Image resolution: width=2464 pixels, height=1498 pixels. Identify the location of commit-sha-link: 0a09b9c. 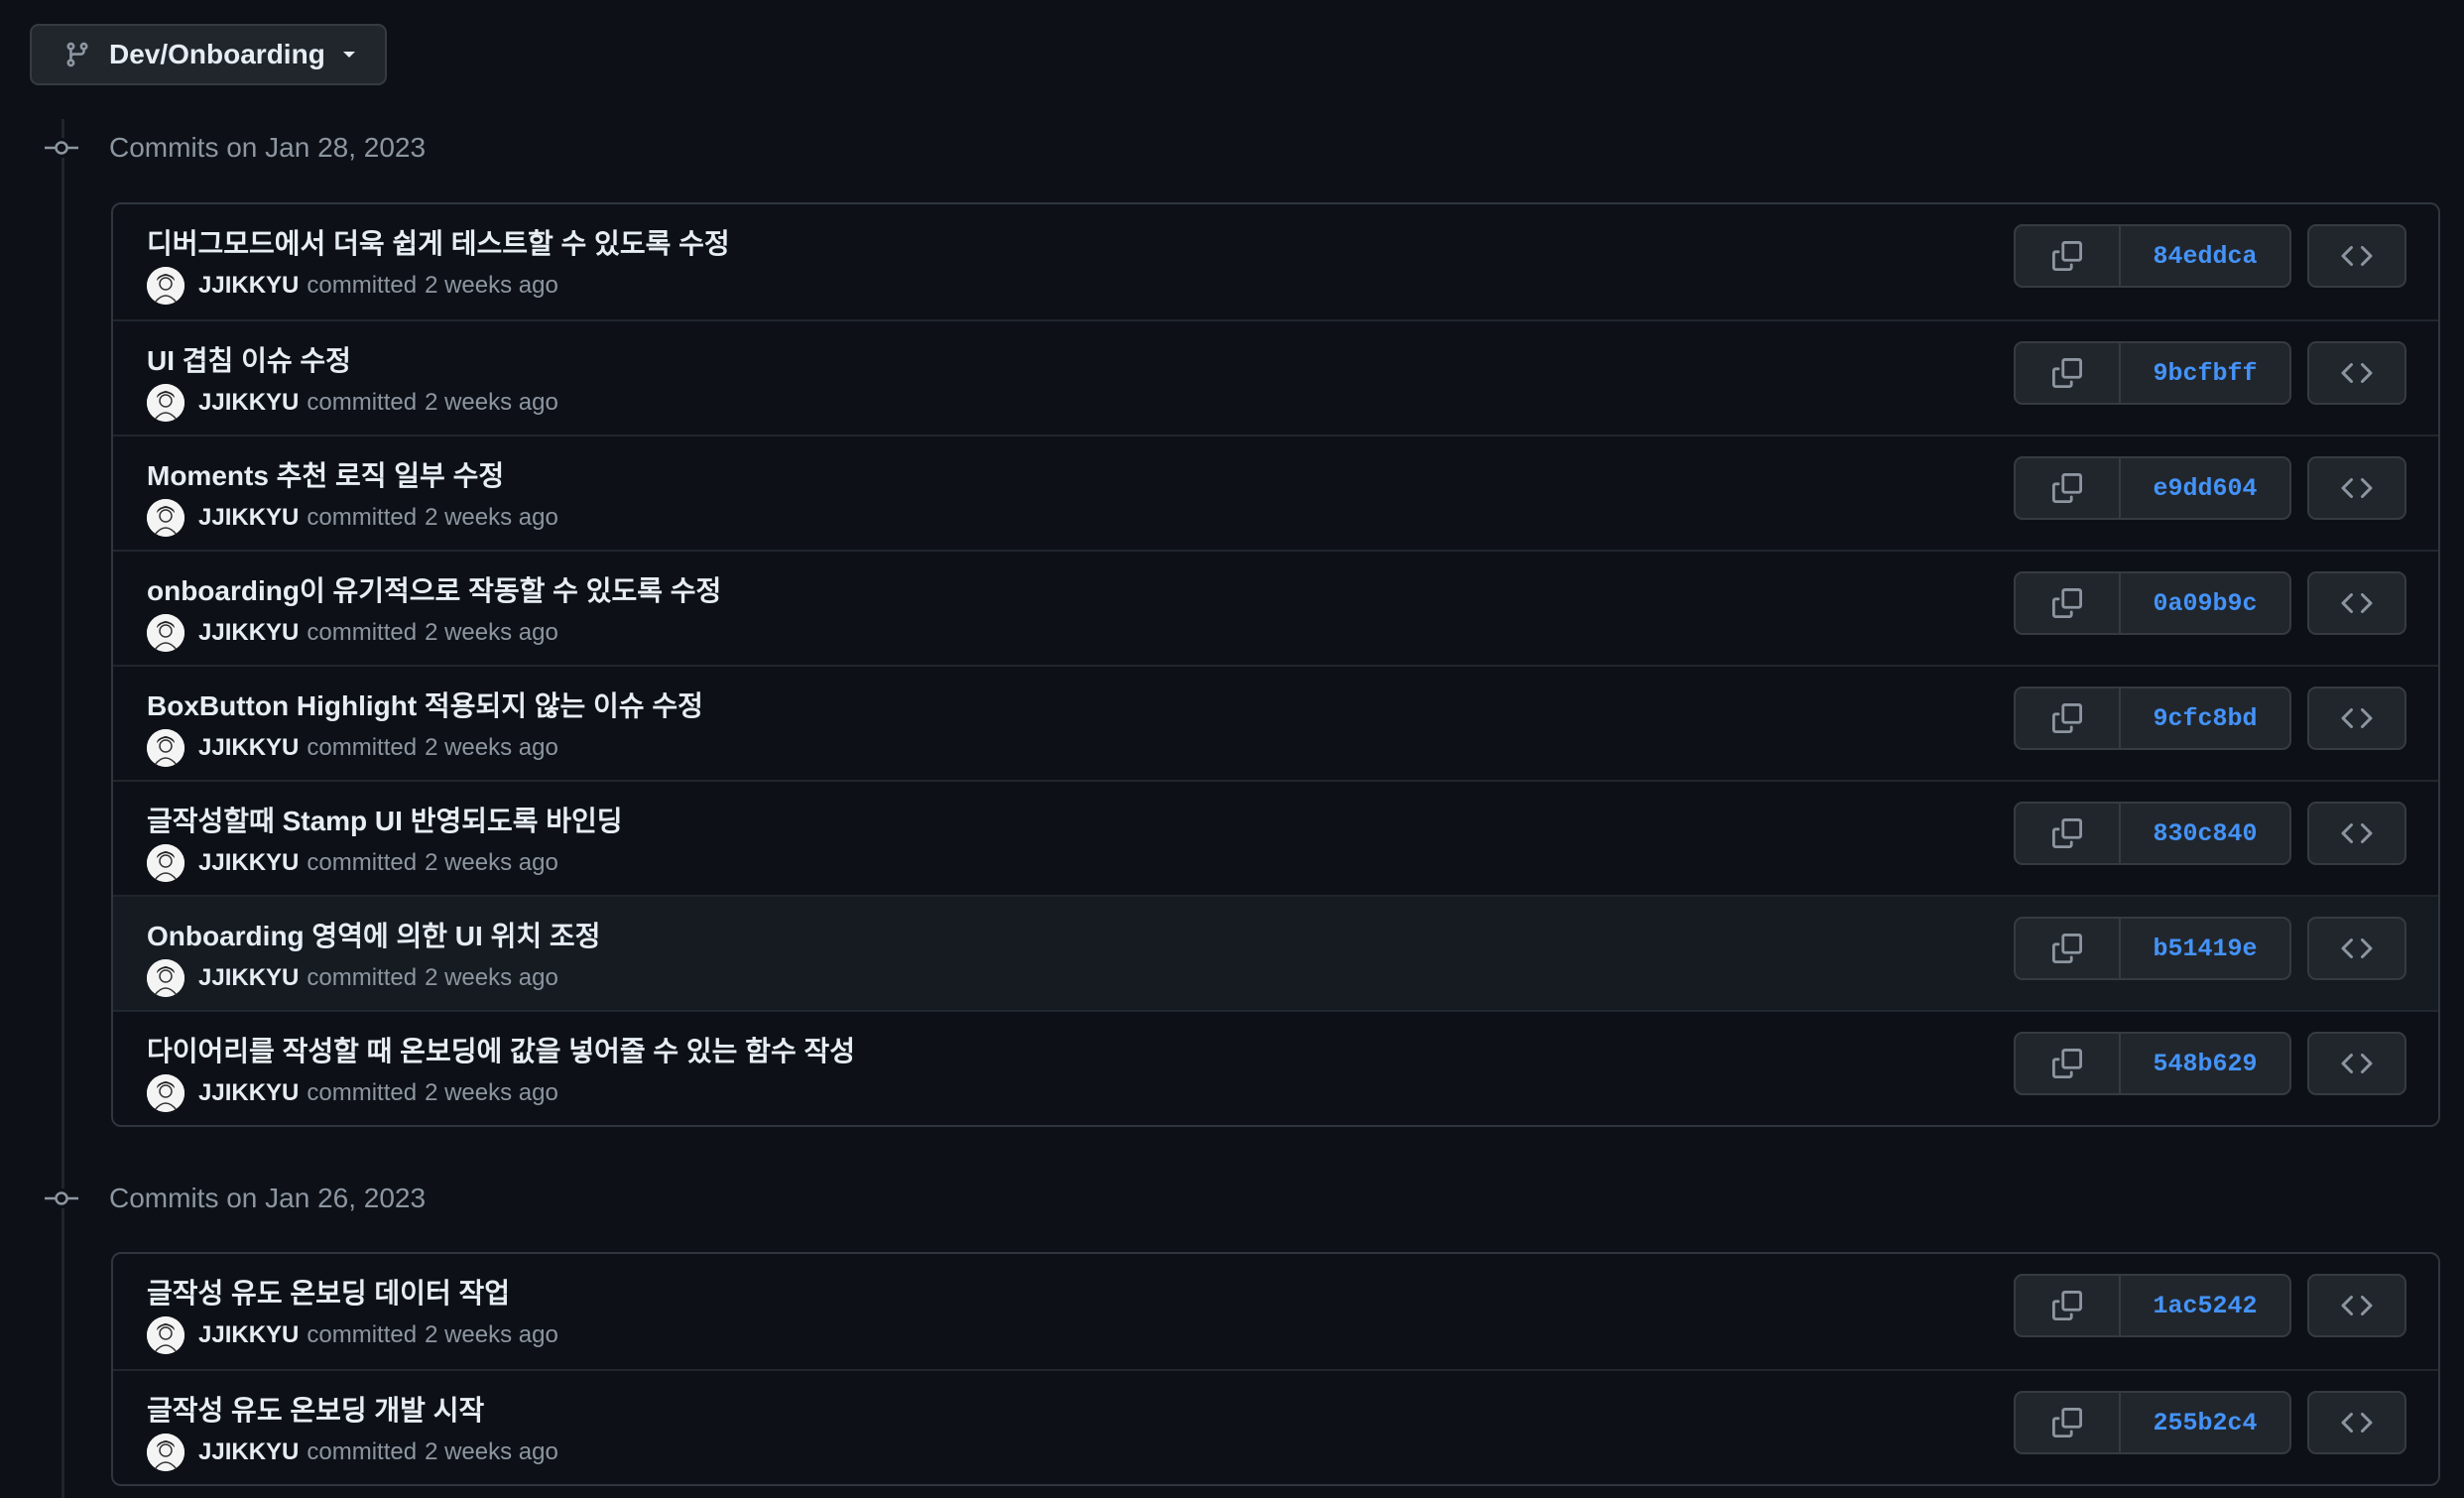
(2205, 603).